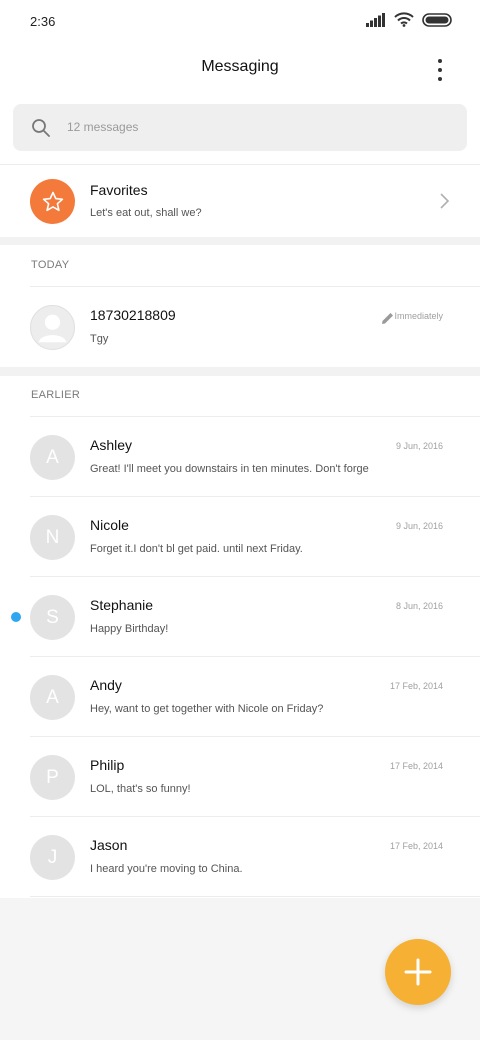 This screenshot has width=480, height=1040. Describe the element at coordinates (50, 265) in the screenshot. I see `section-label-today: TODAY` at that location.